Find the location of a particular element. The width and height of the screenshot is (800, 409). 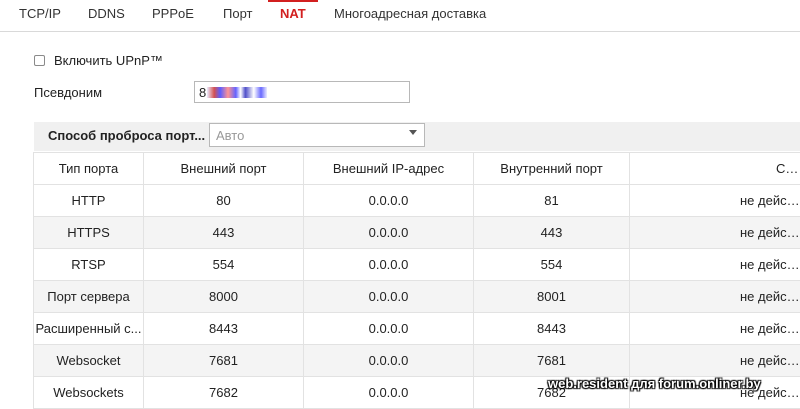

cell-external-port: 443 is located at coordinates (224, 233).